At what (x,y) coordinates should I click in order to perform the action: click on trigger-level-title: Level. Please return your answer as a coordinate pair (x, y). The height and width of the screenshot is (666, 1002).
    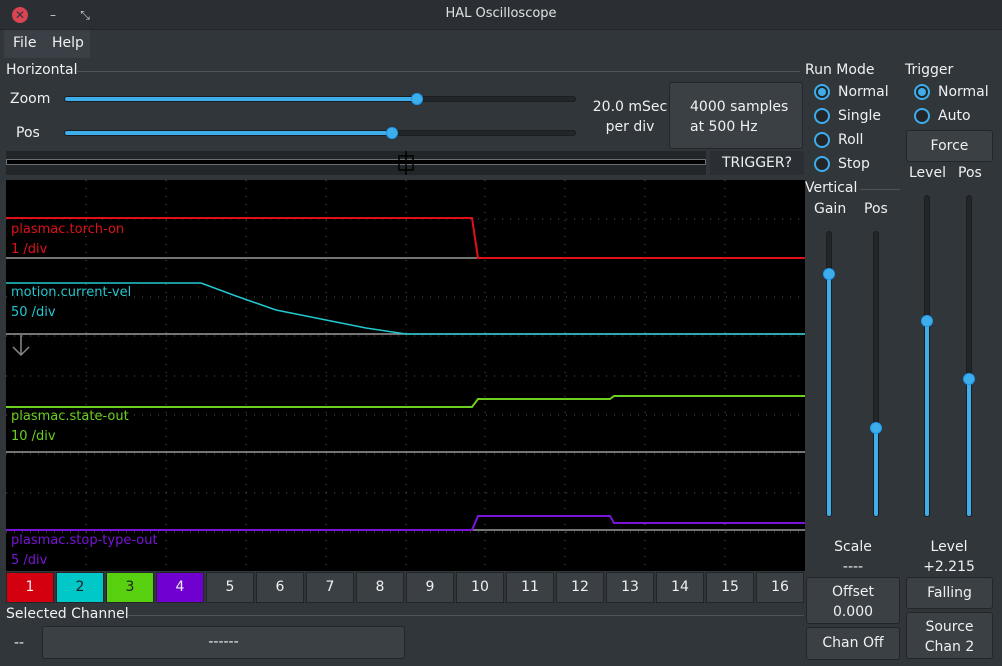
    Looking at the image, I should click on (949, 547).